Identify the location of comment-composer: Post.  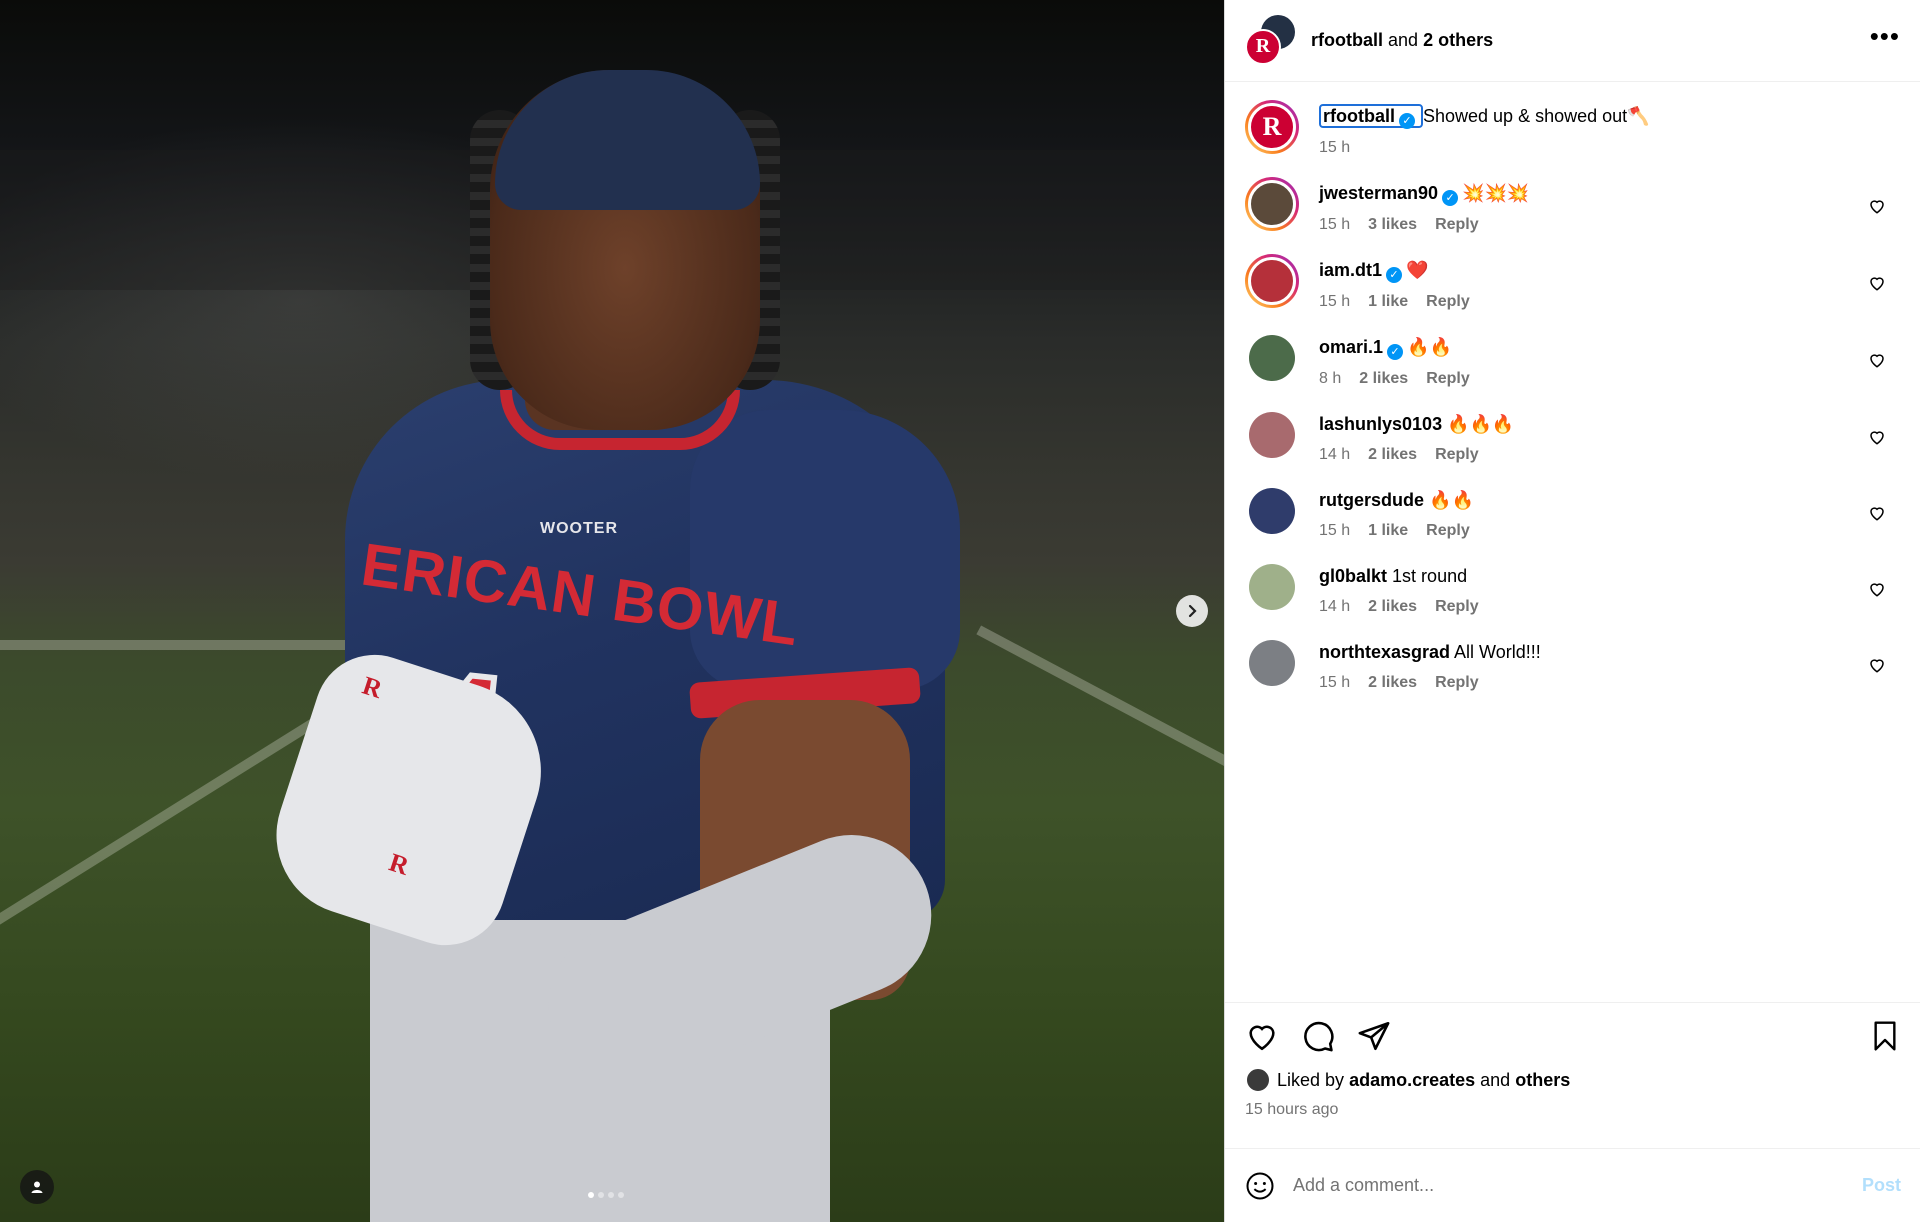
(1572, 1185).